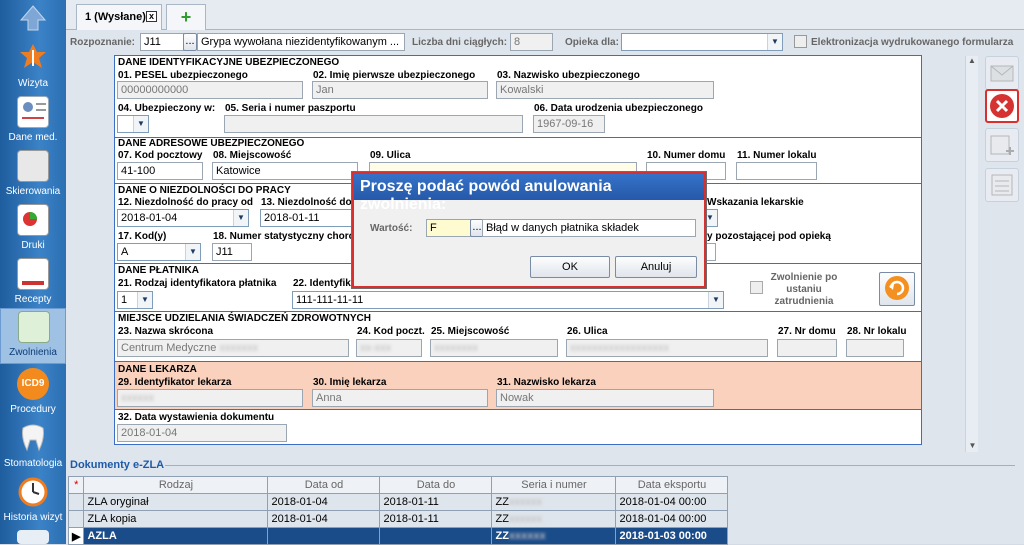 Image resolution: width=1024 pixels, height=545 pixels. Describe the element at coordinates (800, 41) in the screenshot. I see `elektronizacja-checkbox` at that location.